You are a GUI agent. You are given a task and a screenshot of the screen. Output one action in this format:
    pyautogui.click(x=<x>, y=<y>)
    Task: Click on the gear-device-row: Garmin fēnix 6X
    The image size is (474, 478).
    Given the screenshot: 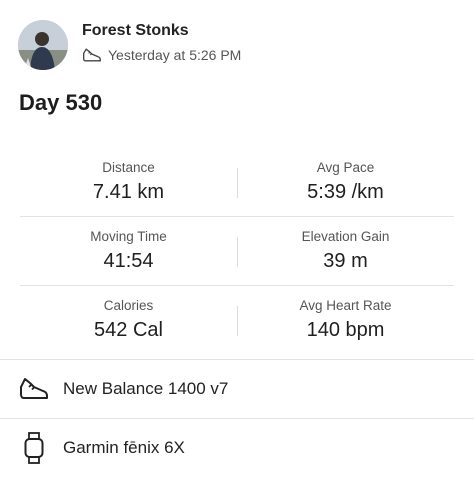 What is the action you would take?
    pyautogui.click(x=101, y=448)
    